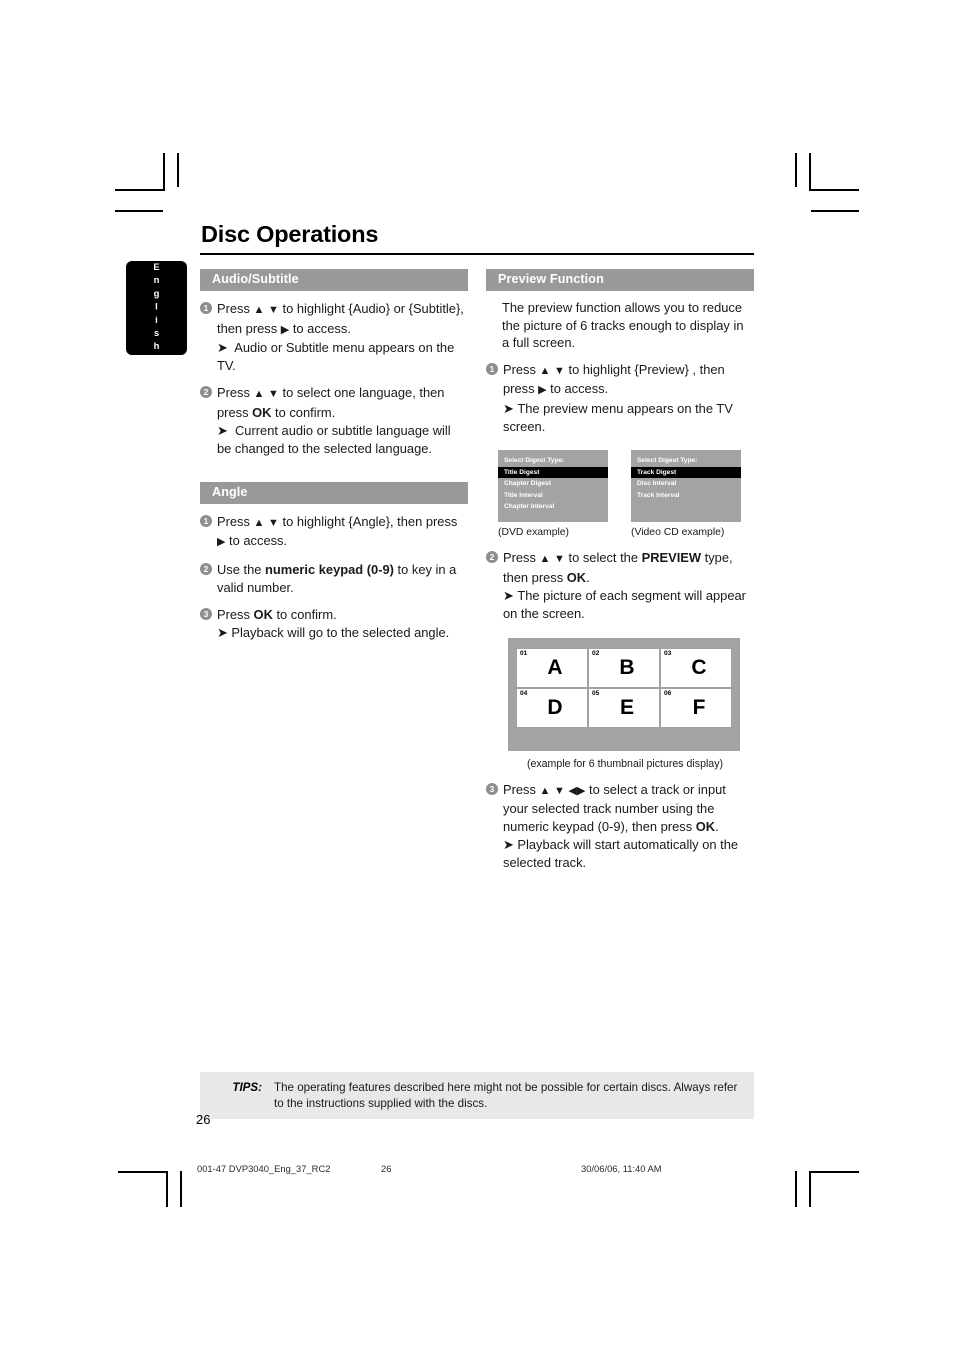 This screenshot has width=954, height=1351. I want to click on digest-caption-vcd: (Video CD example), so click(678, 532).